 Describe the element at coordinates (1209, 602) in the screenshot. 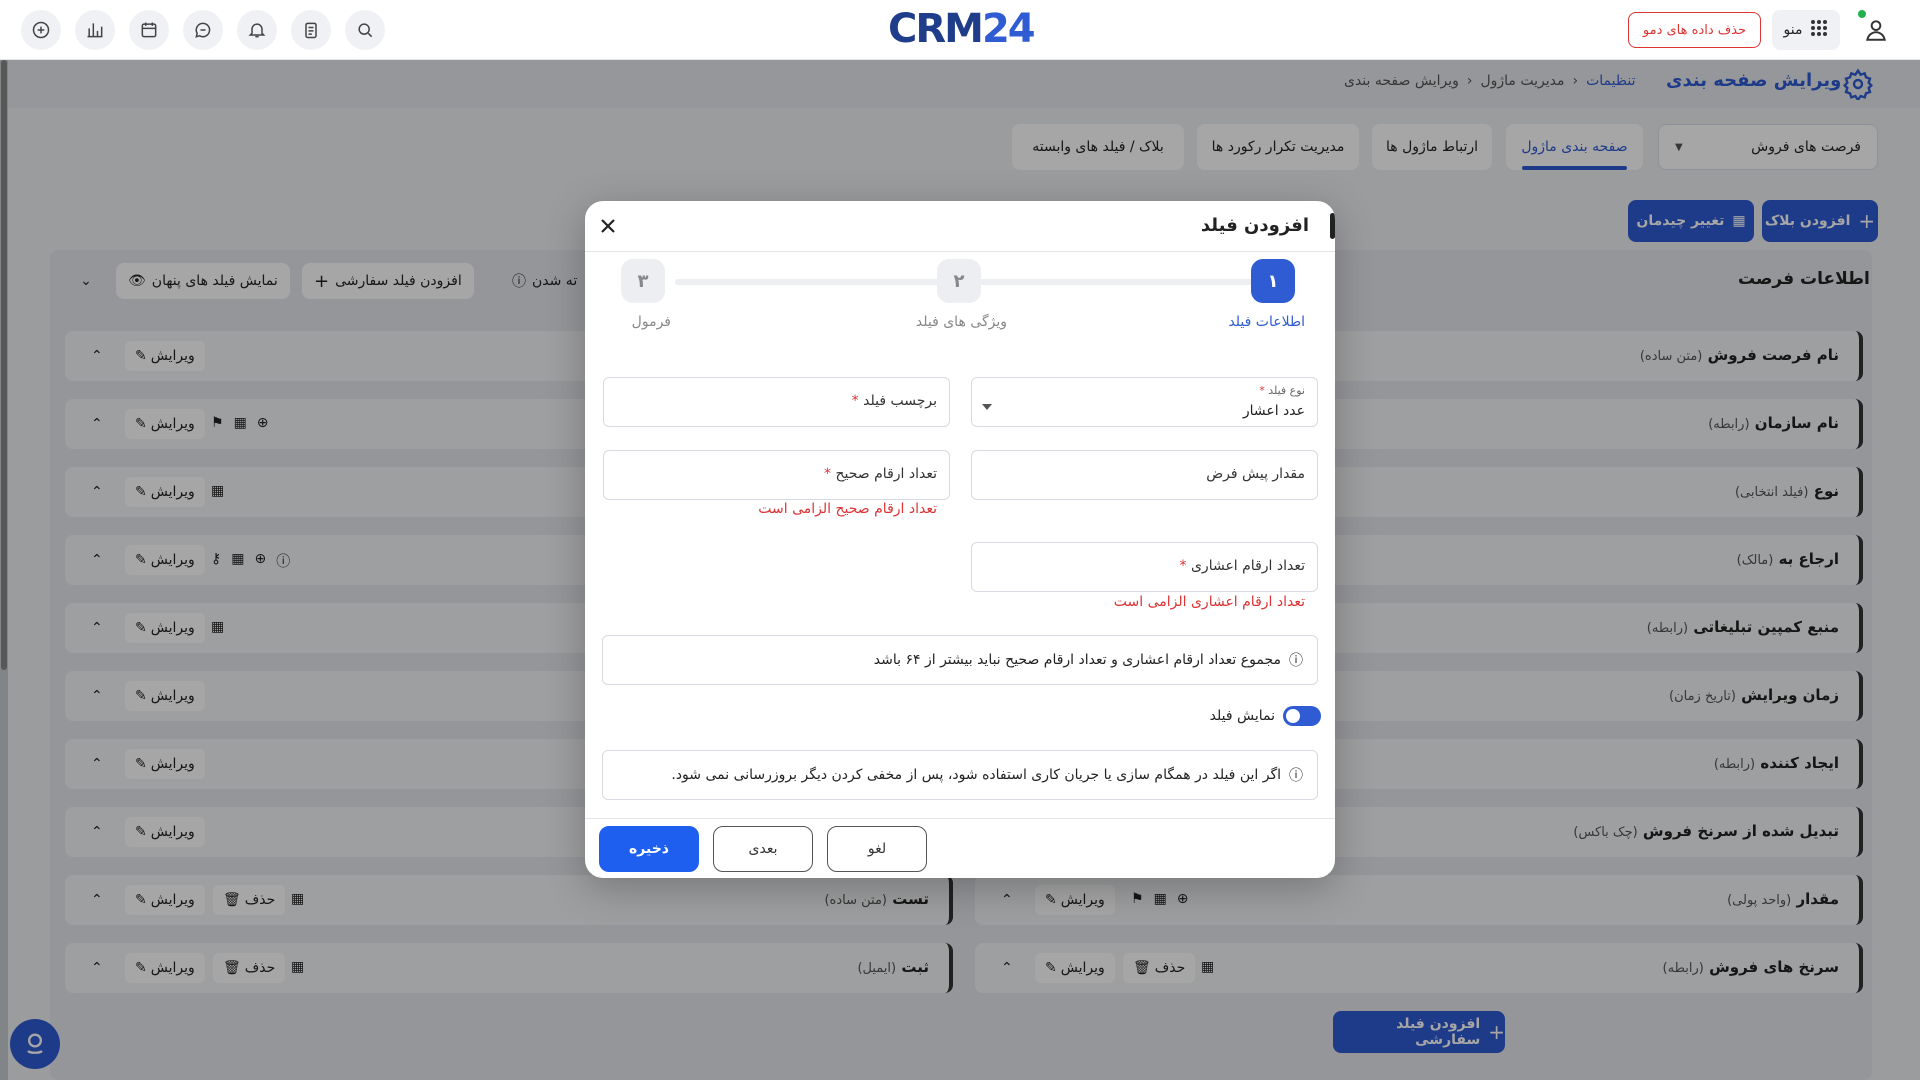

I see `decimal-digits-error: تعداد ارقام اعشاری الزامی است` at that location.